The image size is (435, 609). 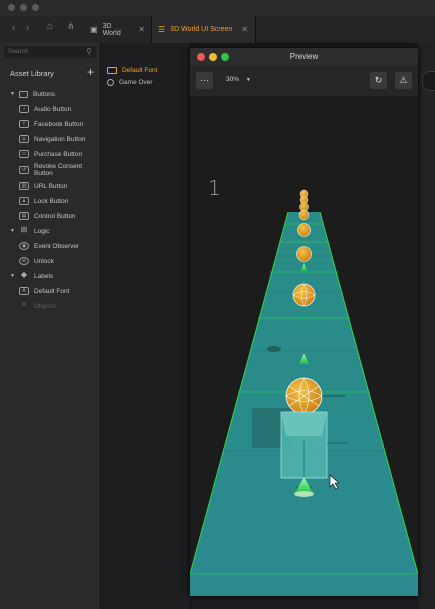 I want to click on event-observer-icon: ◉, so click(x=24, y=246).